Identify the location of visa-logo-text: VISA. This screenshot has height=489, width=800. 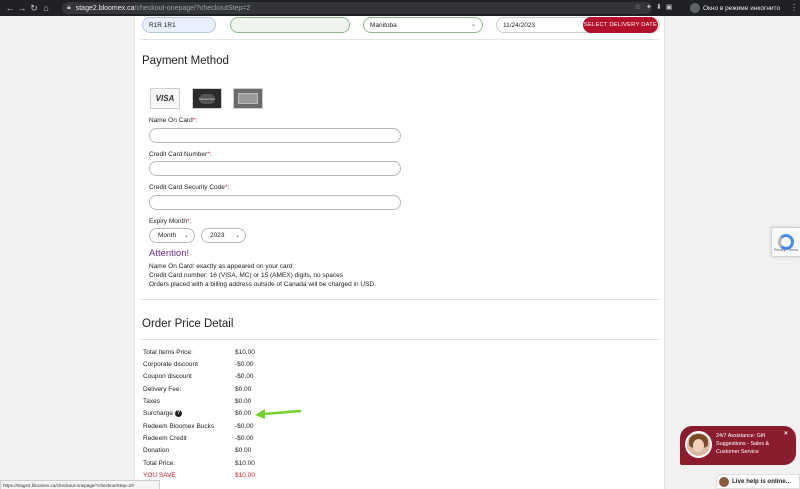
(165, 98).